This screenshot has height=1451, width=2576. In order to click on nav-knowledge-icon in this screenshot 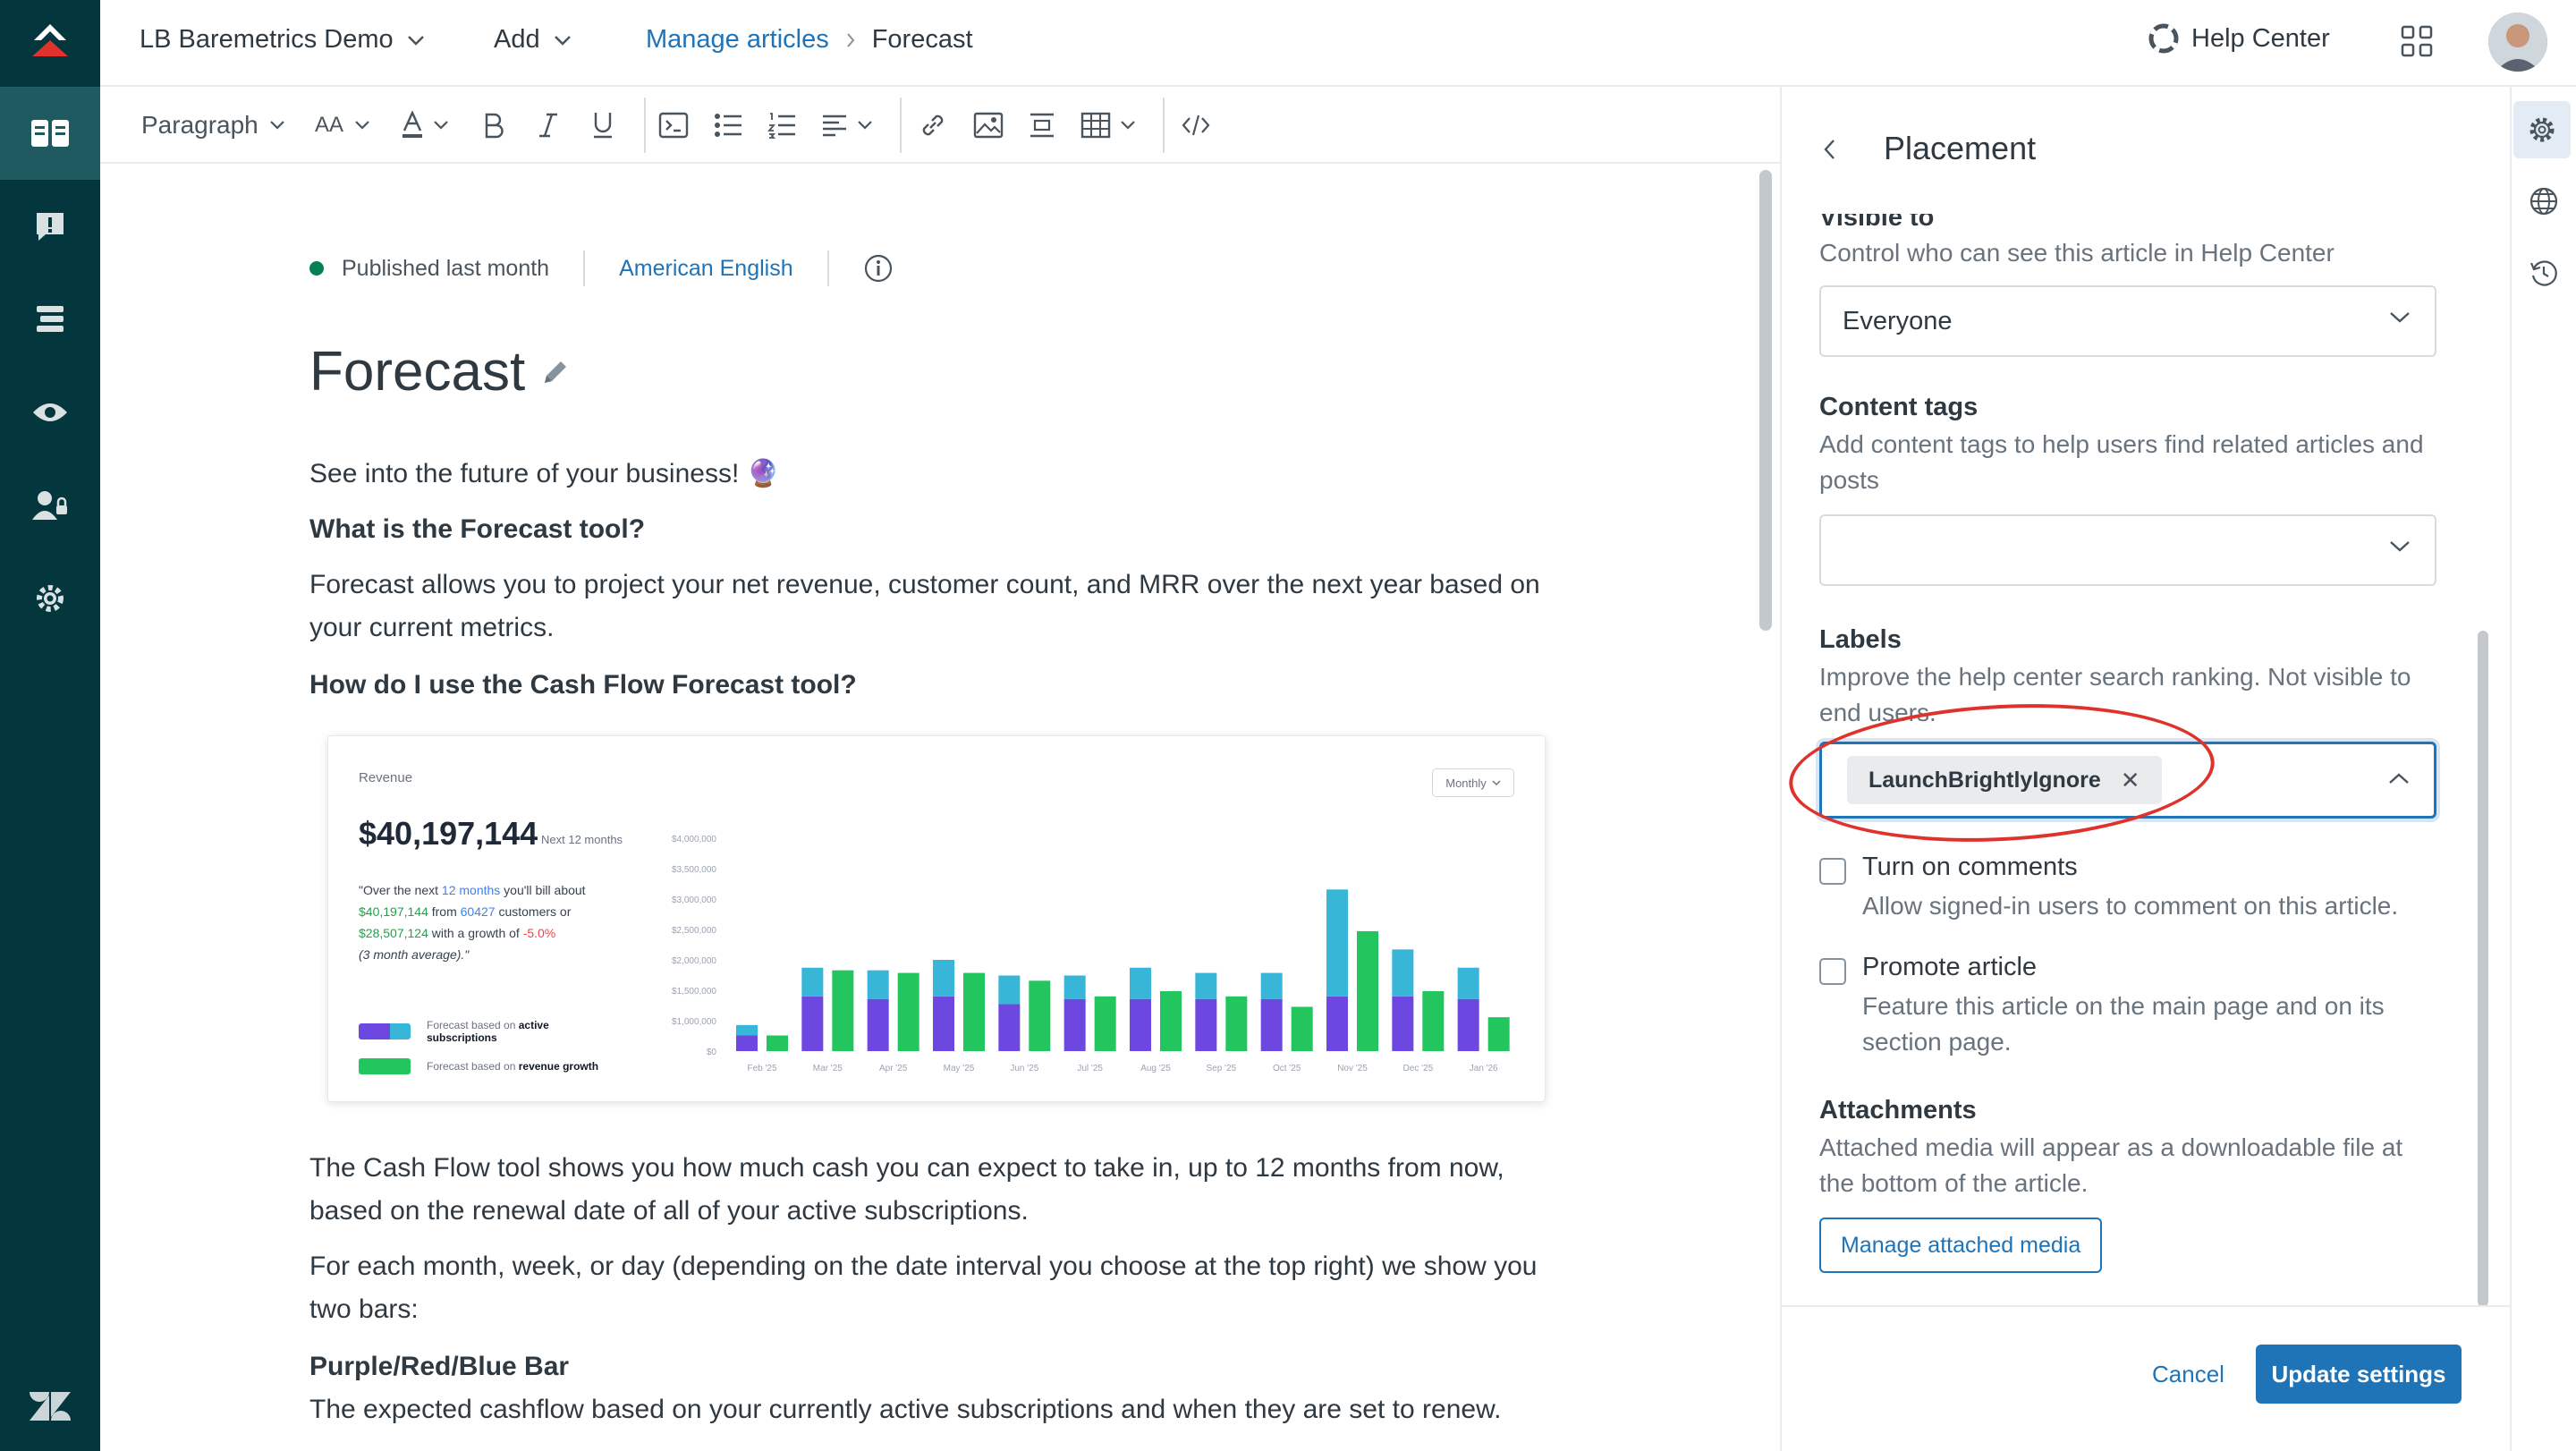, I will do `click(50, 133)`.